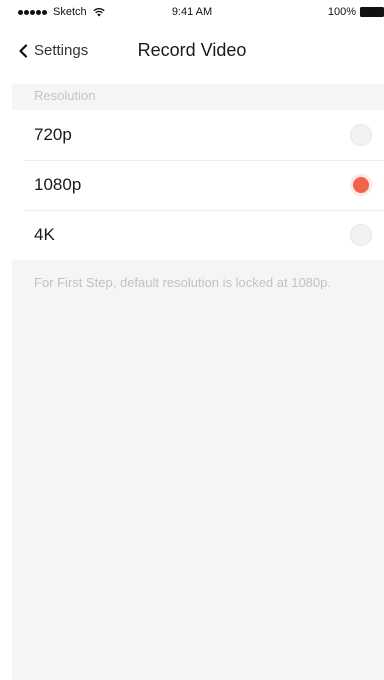 The height and width of the screenshot is (680, 384). What do you see at coordinates (372, 12) in the screenshot?
I see `battery-icon` at bounding box center [372, 12].